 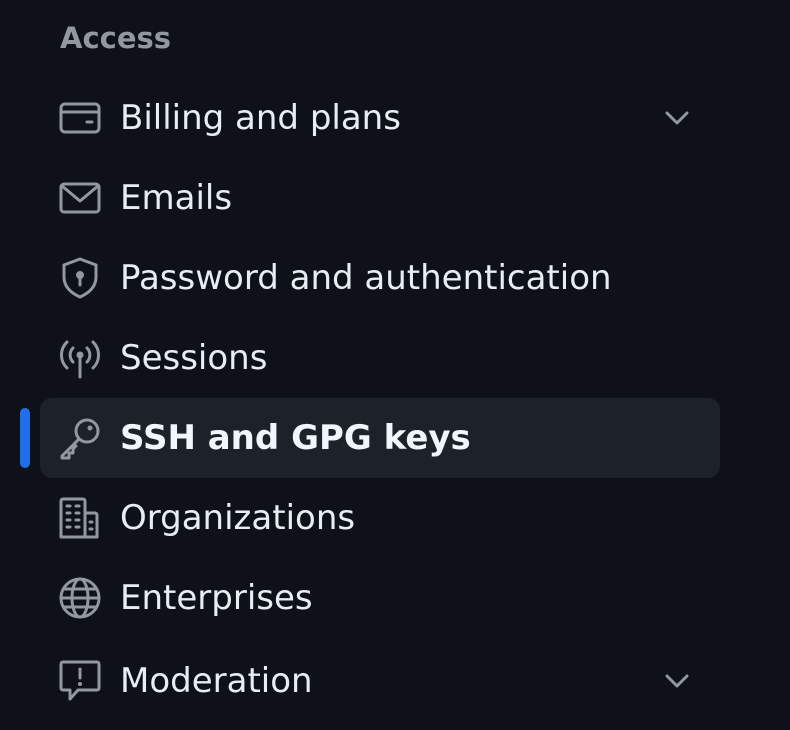 I want to click on sidebar-item-ssh-and-gpg-keys: SSH and GPG keys, so click(x=380, y=438).